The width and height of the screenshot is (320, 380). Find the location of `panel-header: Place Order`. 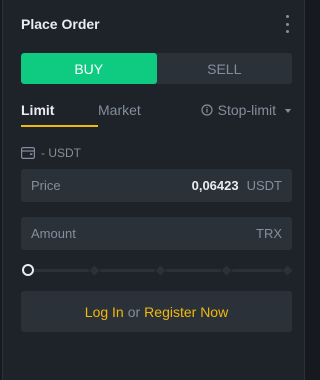

panel-header: Place Order is located at coordinates (156, 24).